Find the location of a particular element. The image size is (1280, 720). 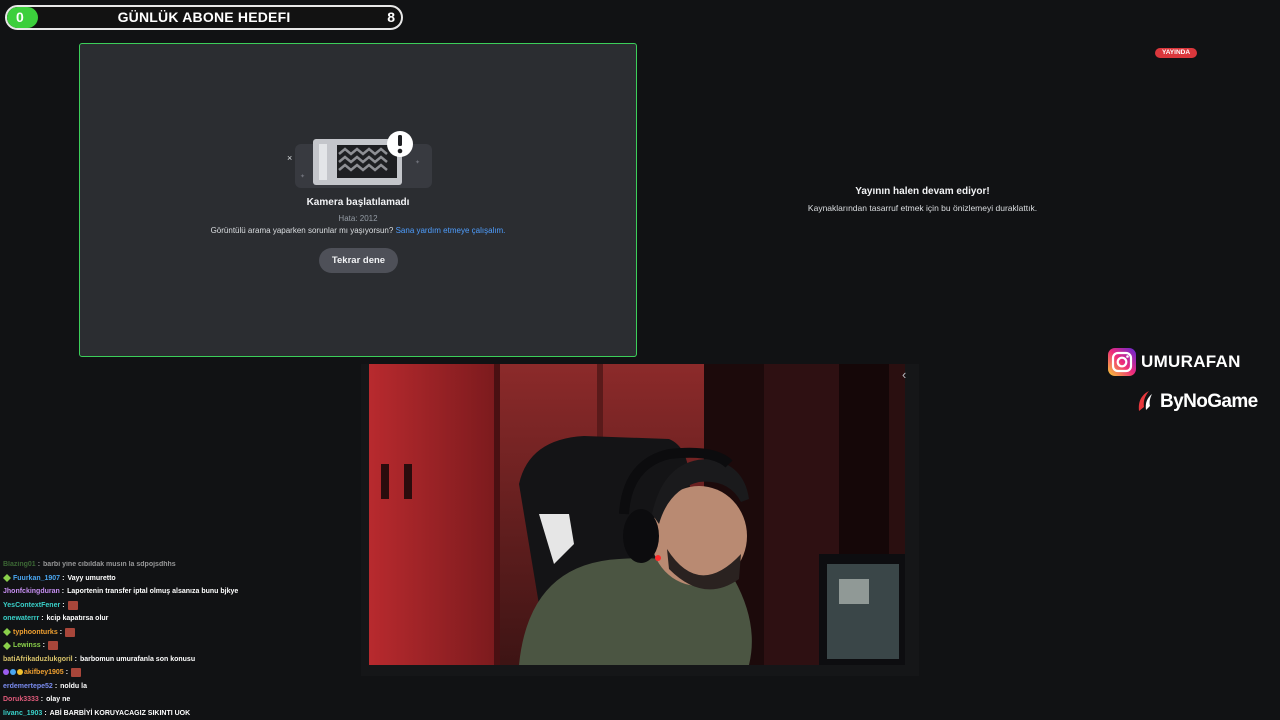

instagram-icon is located at coordinates (1122, 362).